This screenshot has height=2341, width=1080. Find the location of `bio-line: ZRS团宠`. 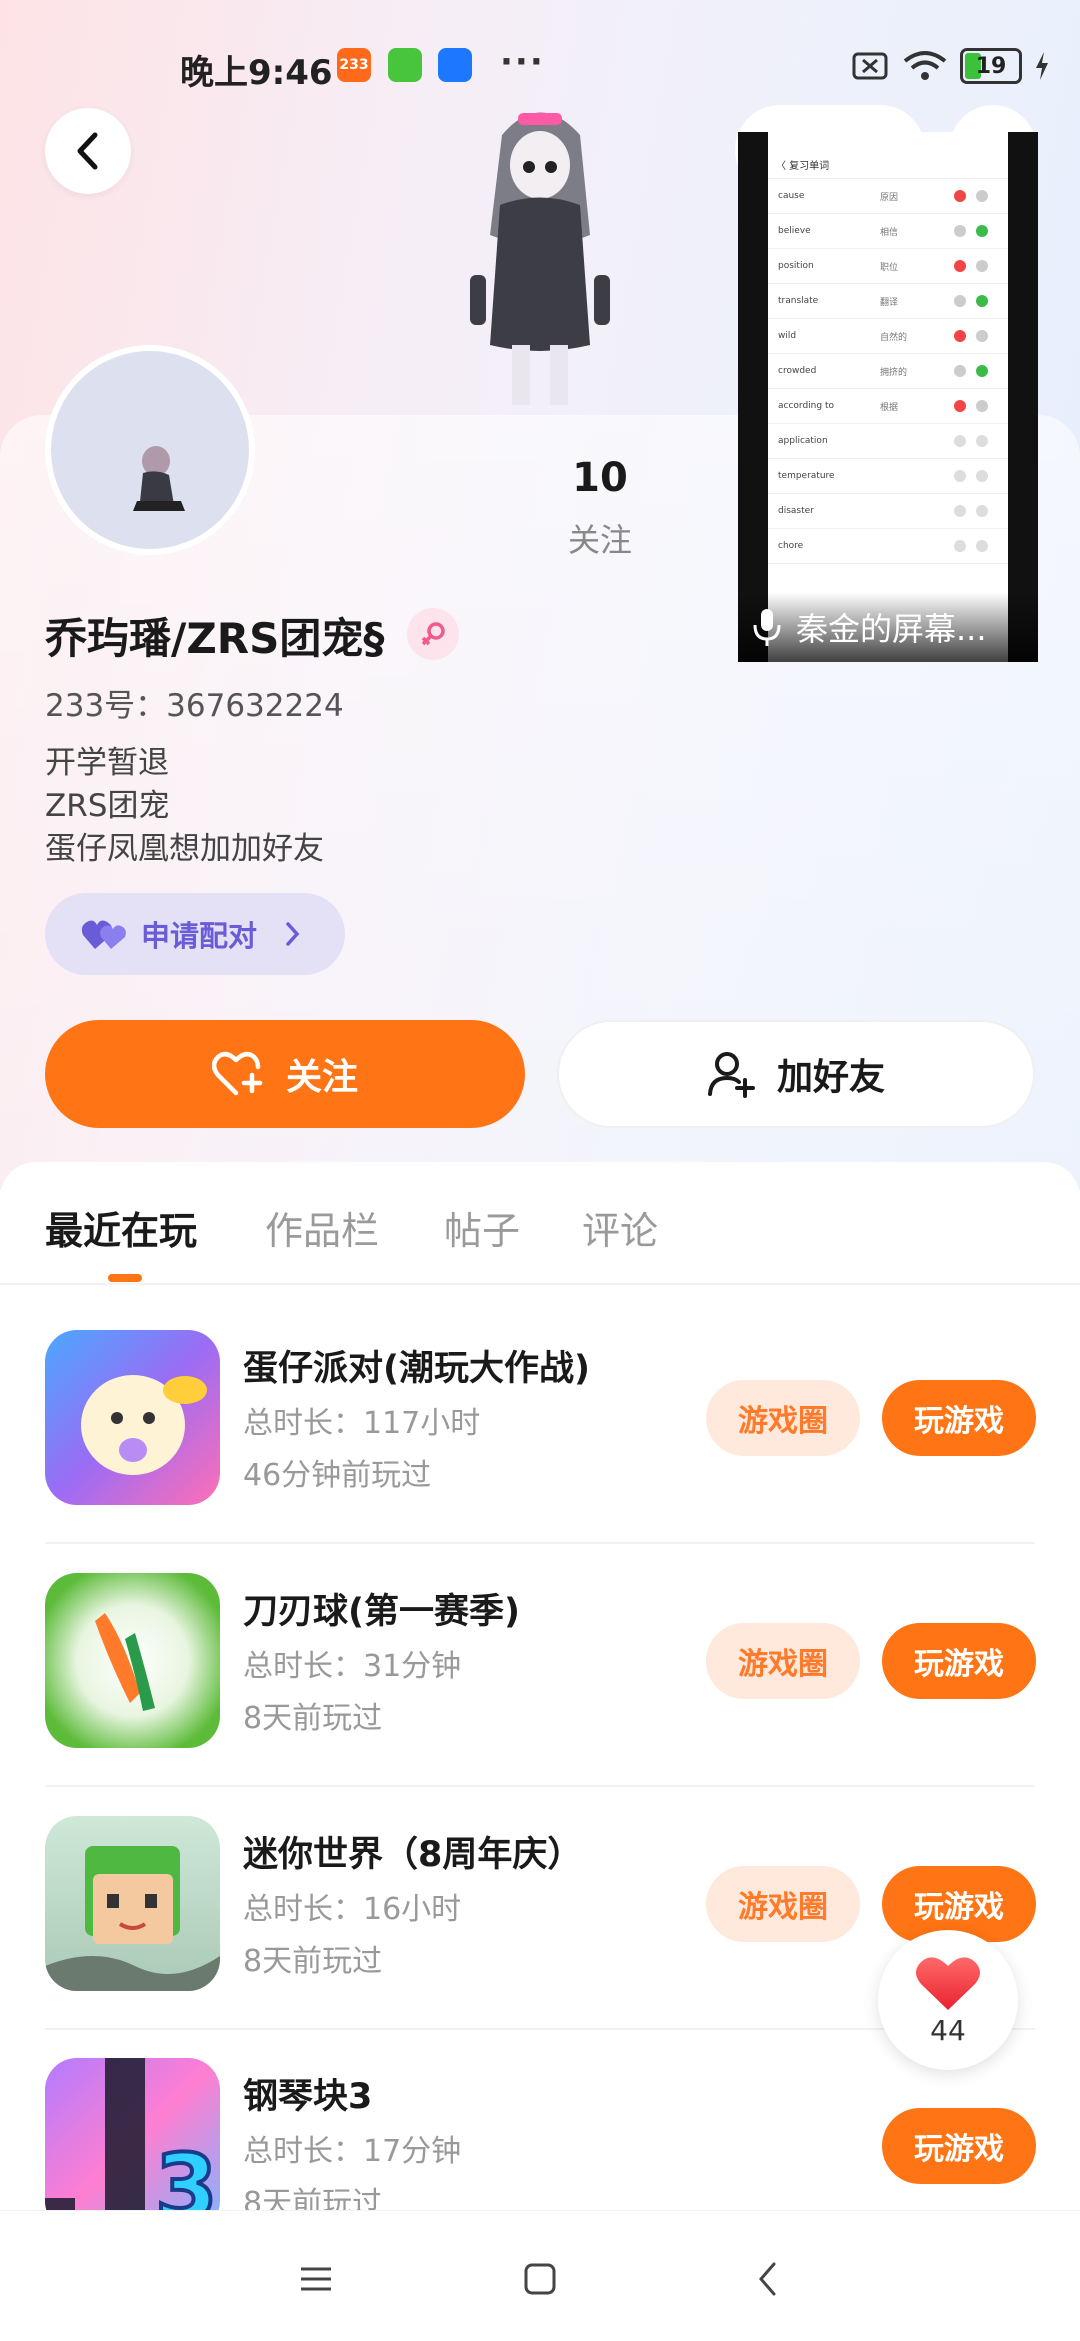

bio-line: ZRS团宠 is located at coordinates (107, 806).